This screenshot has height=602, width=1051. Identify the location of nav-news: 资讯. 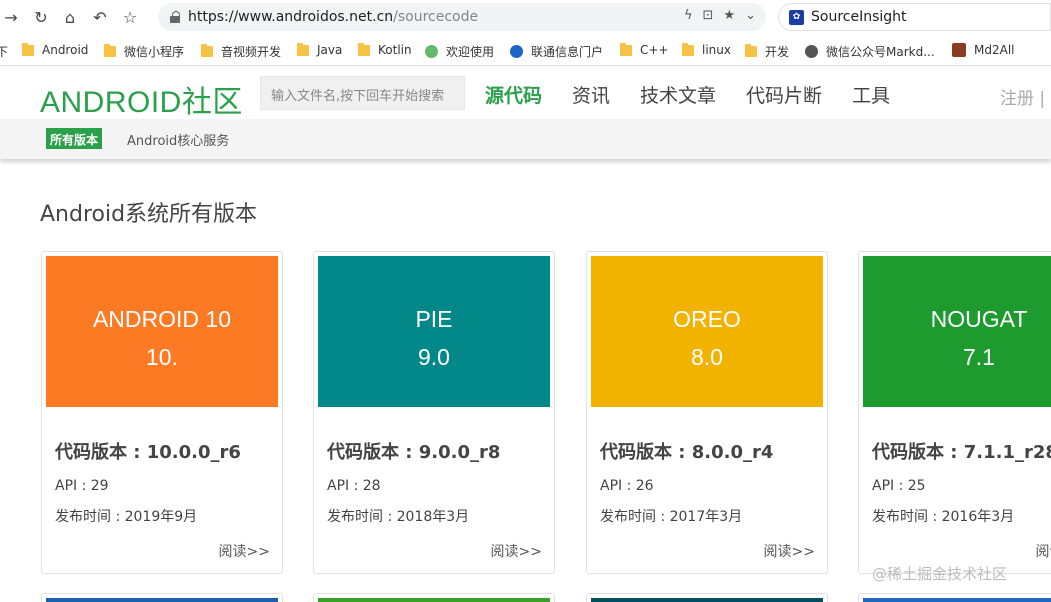
(591, 94).